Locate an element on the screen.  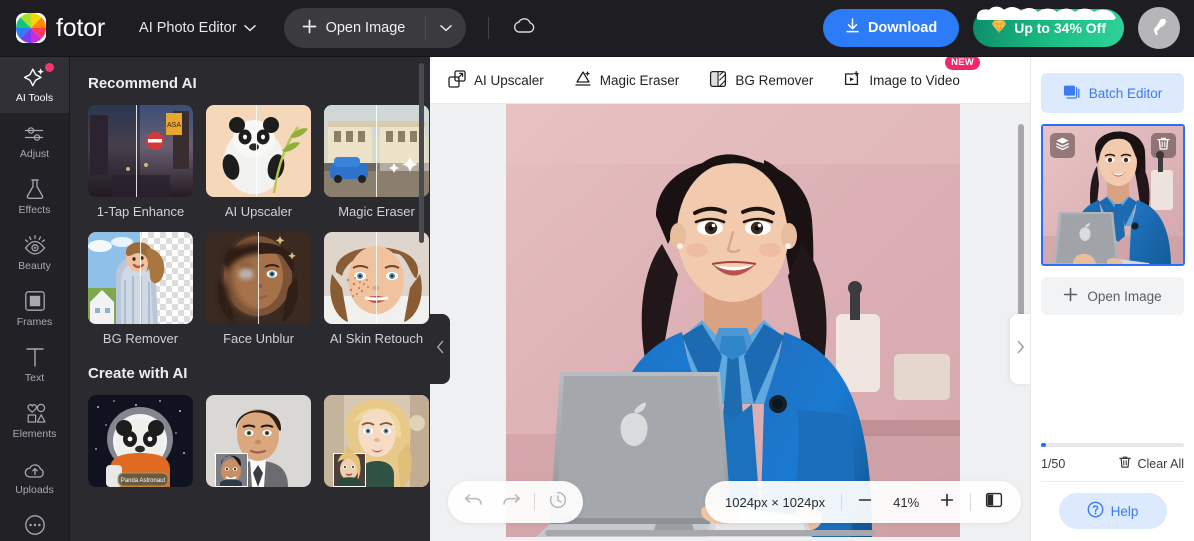
open-image-button-group: Open Image is located at coordinates (375, 28).